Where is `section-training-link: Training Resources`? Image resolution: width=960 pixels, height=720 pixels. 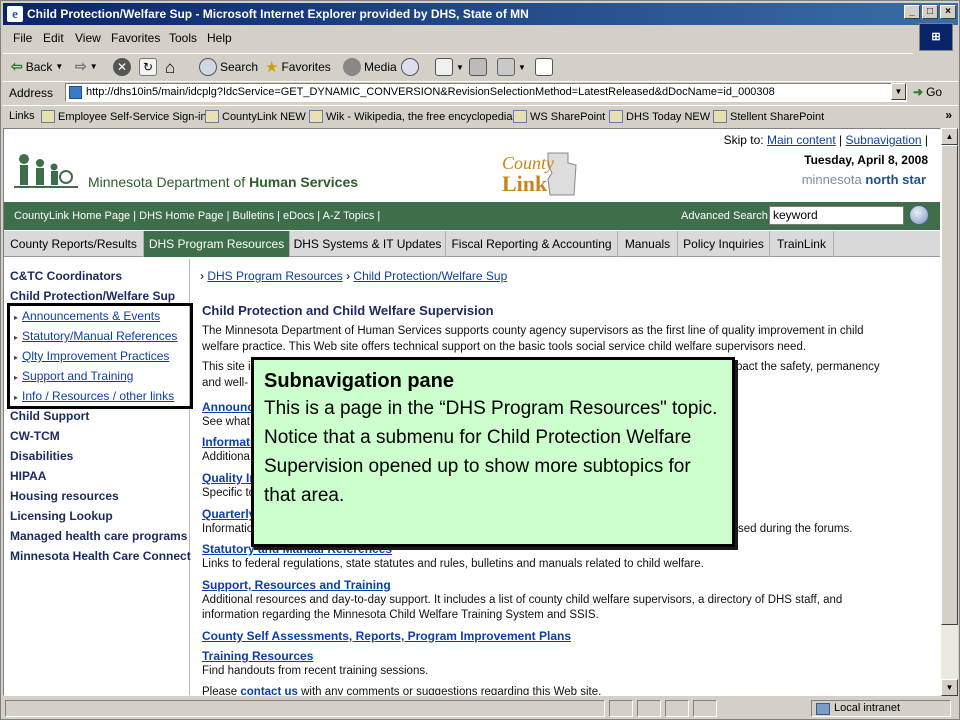
section-training-link: Training Resources is located at coordinates (257, 656).